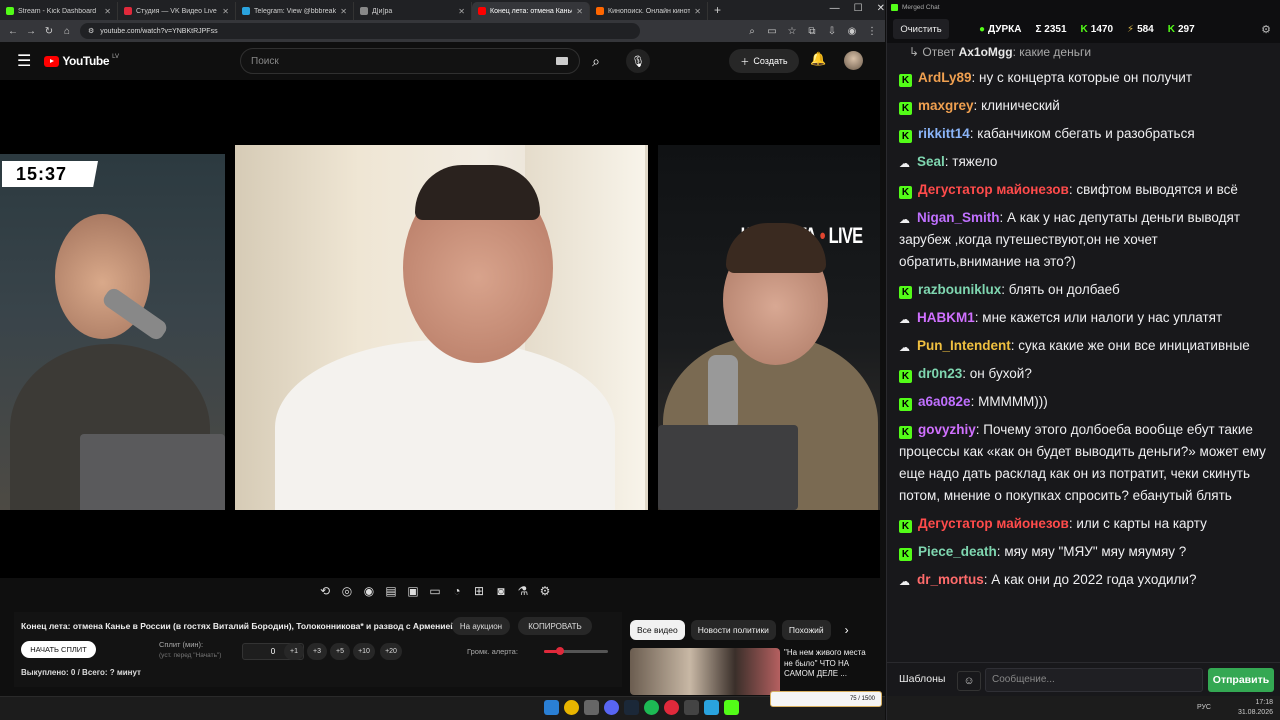  What do you see at coordinates (364, 651) in the screenshot?
I see `add-10-button: +10` at bounding box center [364, 651].